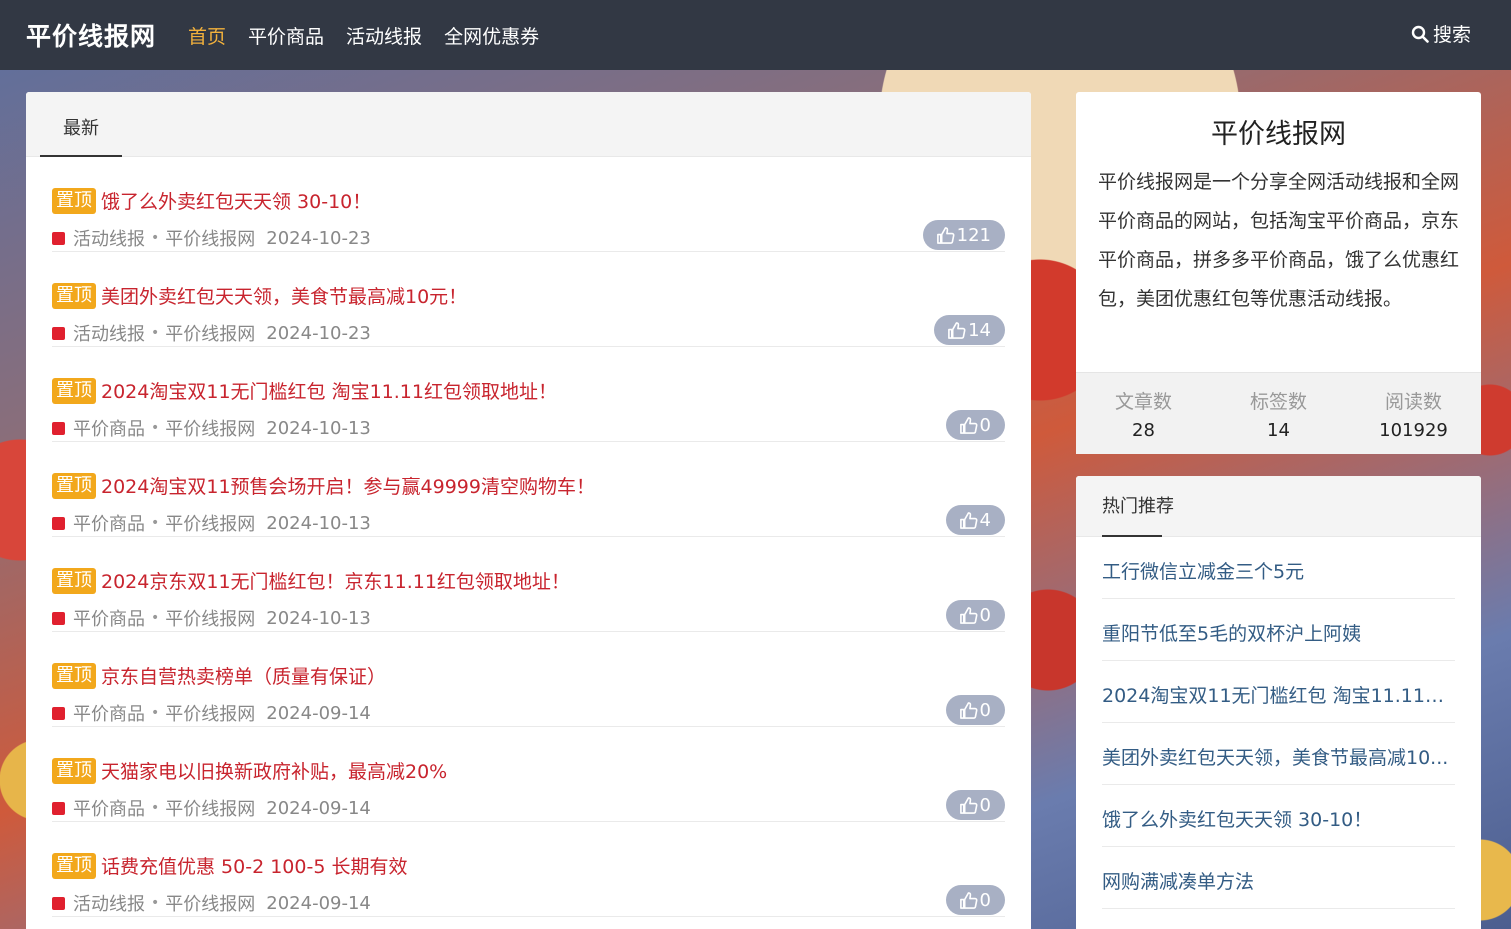 This screenshot has height=929, width=1511. Describe the element at coordinates (91, 35) in the screenshot. I see `site-logo: 平价线报网` at that location.